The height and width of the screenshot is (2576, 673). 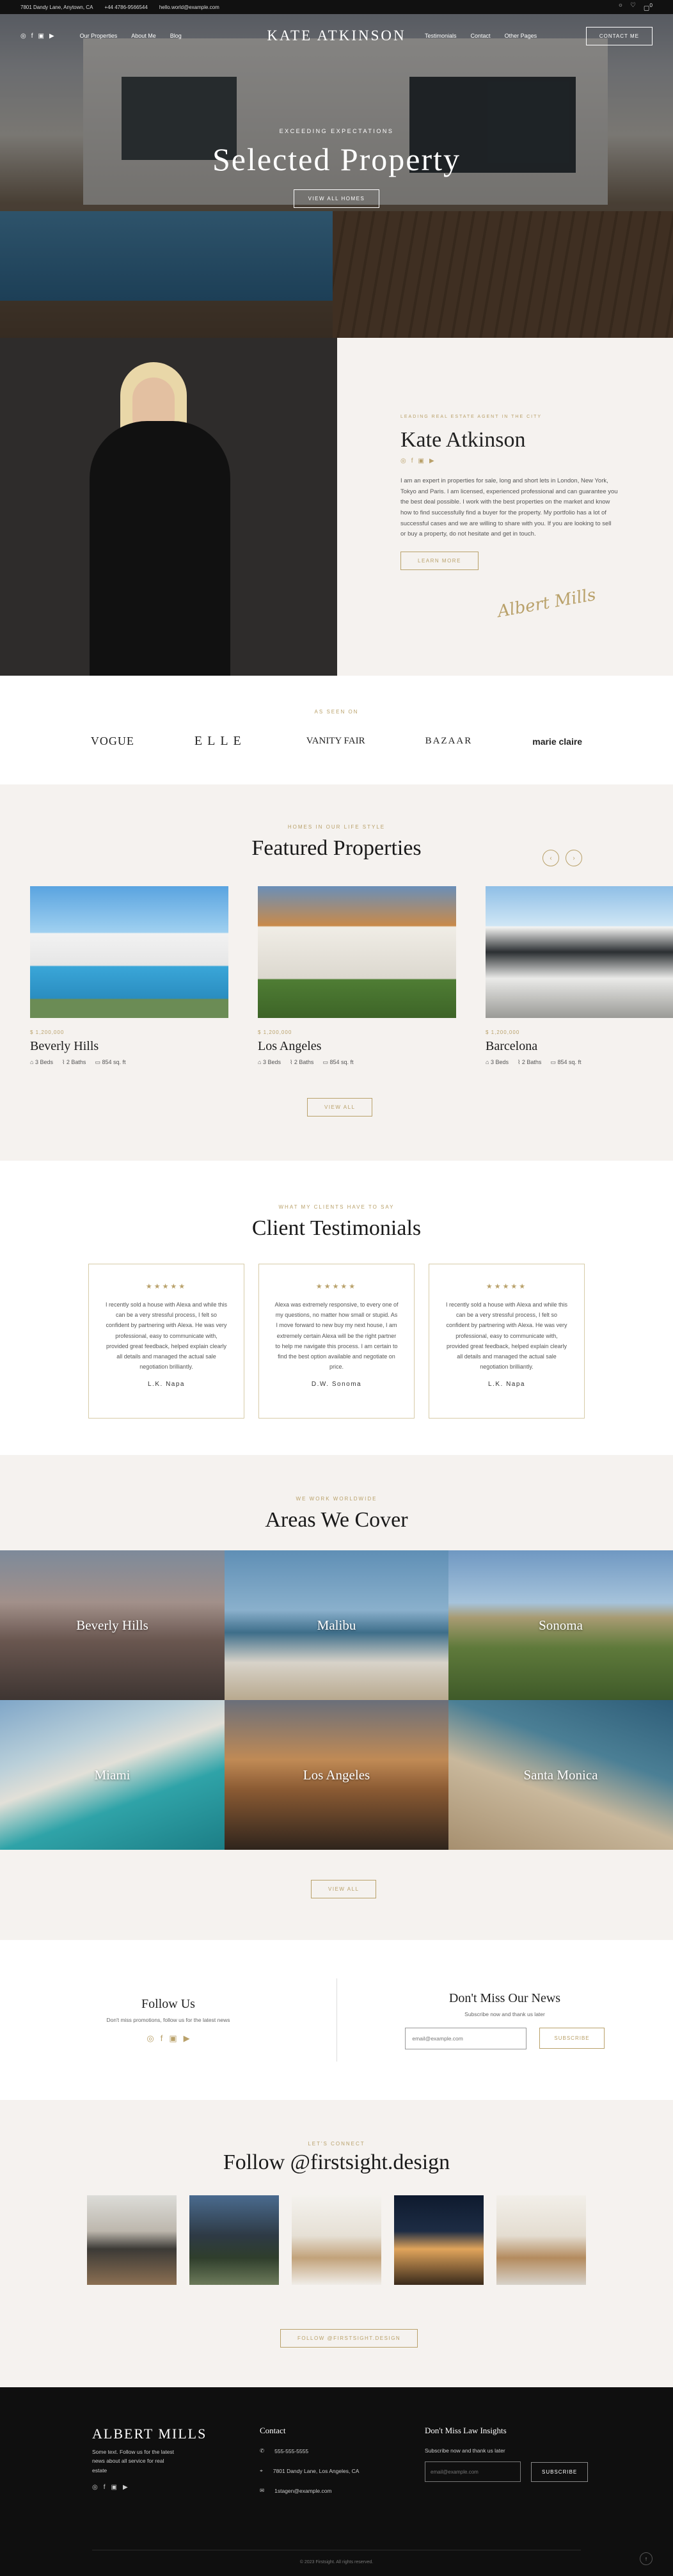 I want to click on chevron-right-icon: ›, so click(x=574, y=858).